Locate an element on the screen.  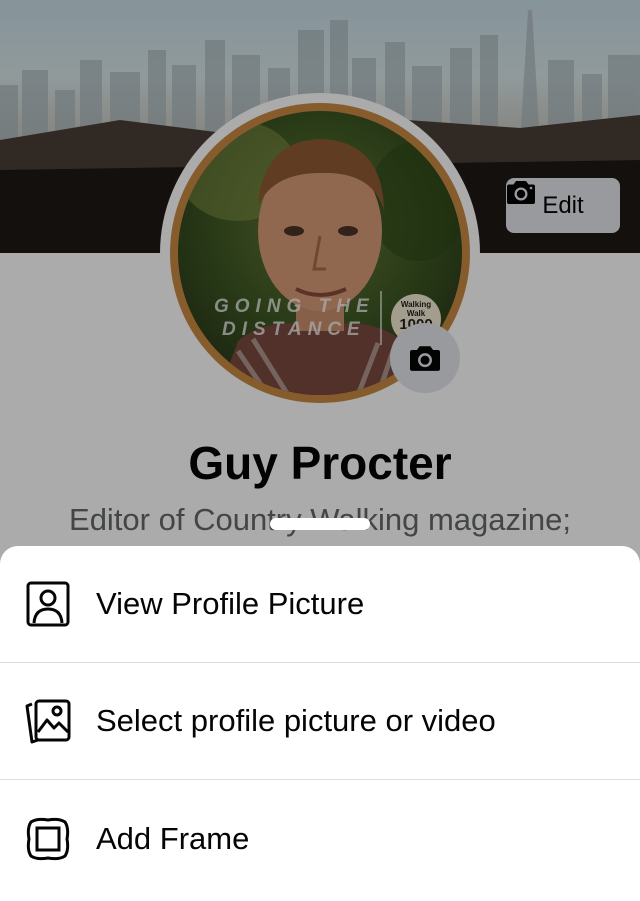
frame-icon is located at coordinates (48, 839).